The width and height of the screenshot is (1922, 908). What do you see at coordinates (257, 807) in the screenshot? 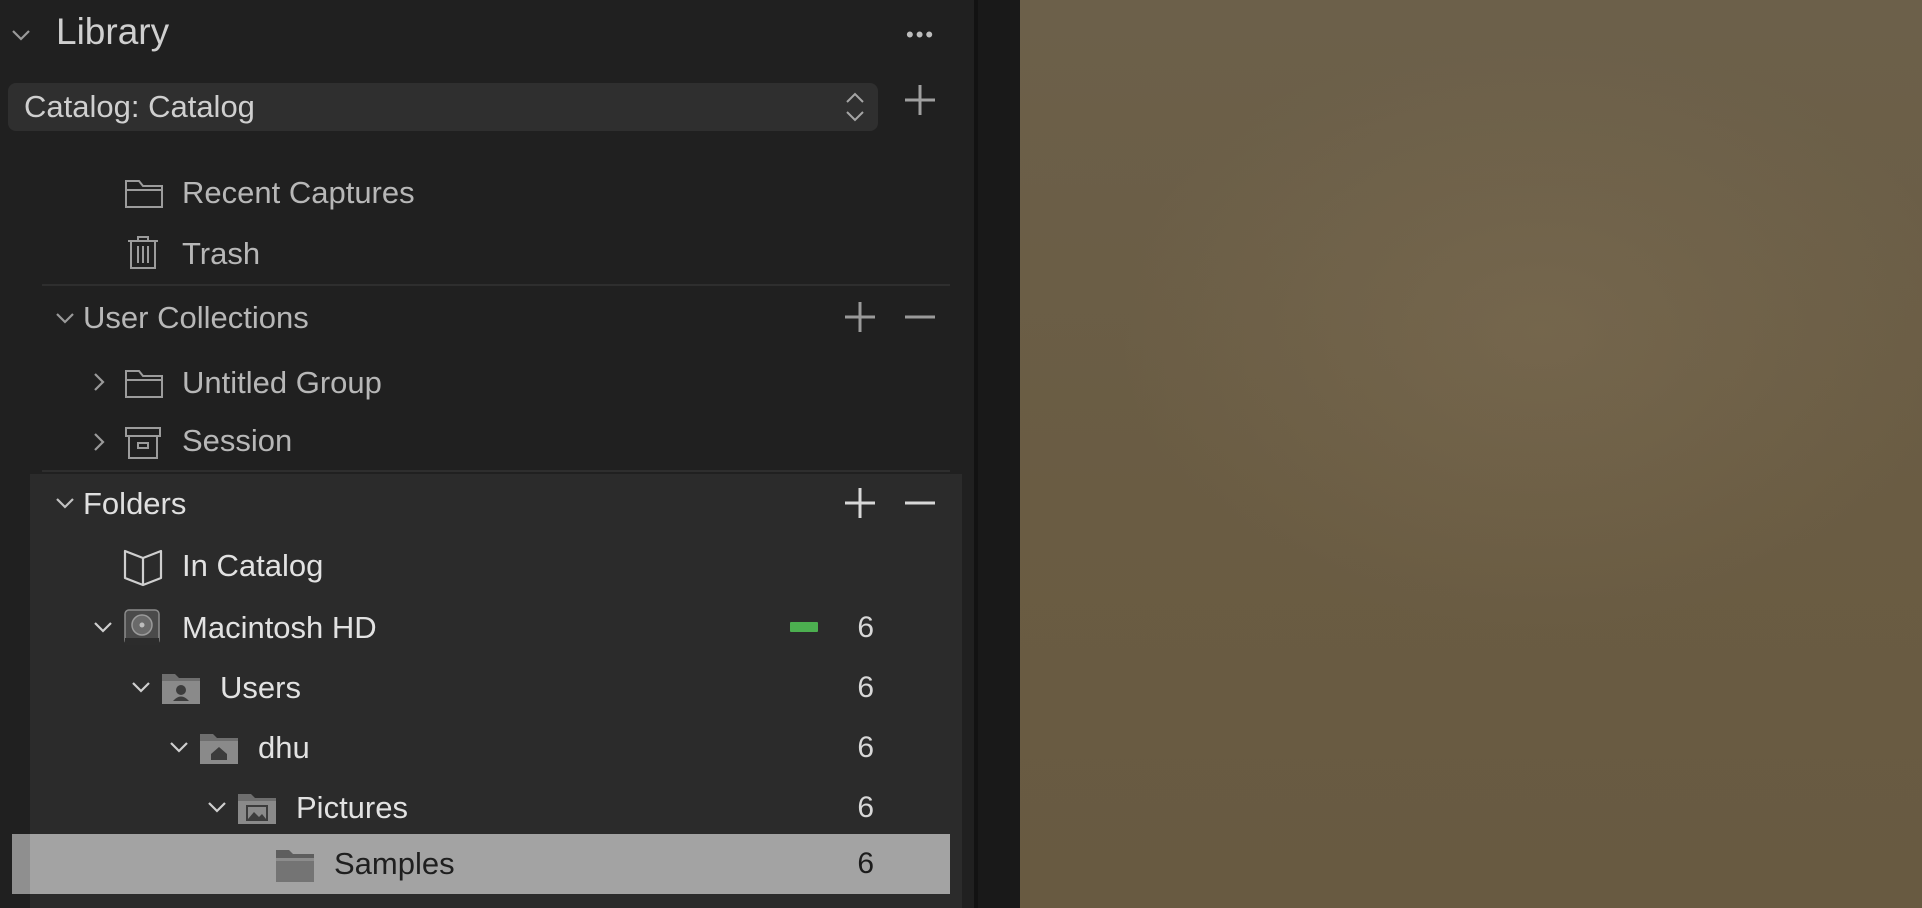
I see `pictures-folder-icon` at bounding box center [257, 807].